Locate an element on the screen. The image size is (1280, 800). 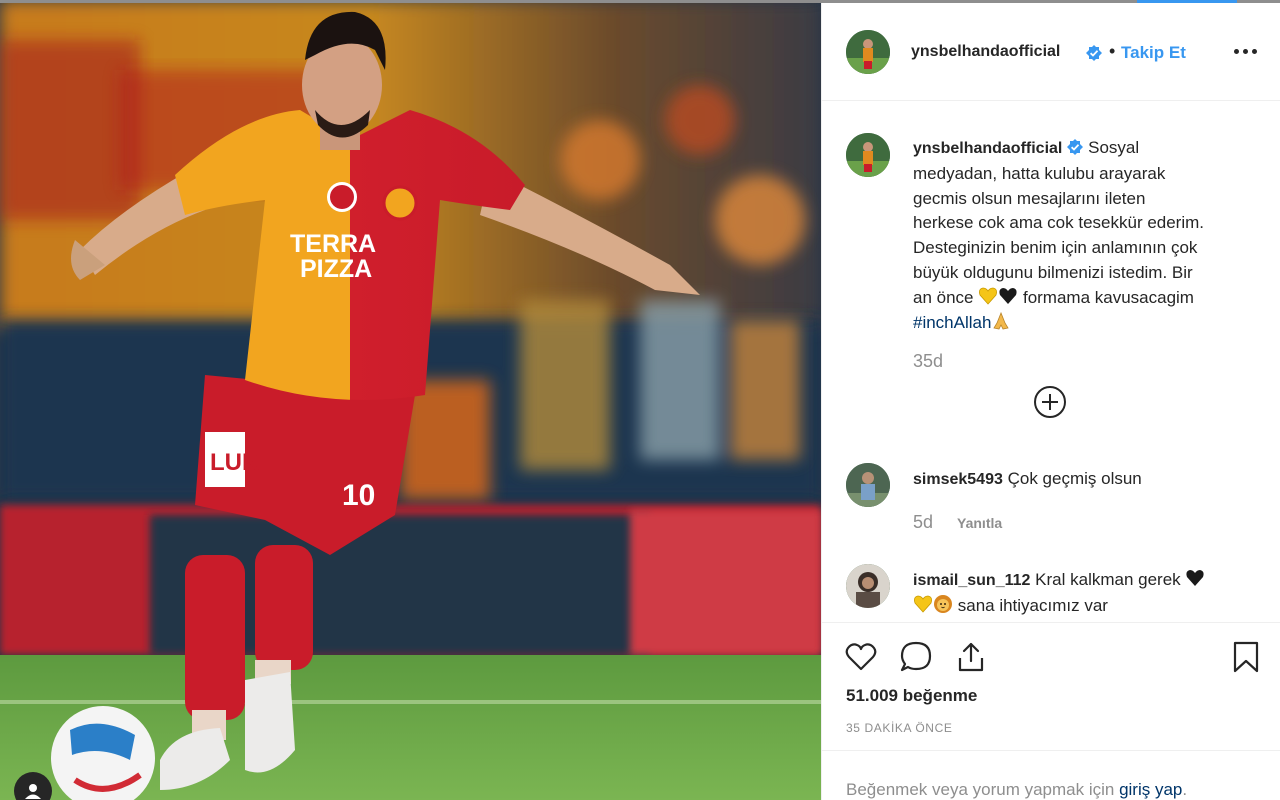
post-timestamp: 35 DAKİKA ÖNCE is located at coordinates (899, 728).